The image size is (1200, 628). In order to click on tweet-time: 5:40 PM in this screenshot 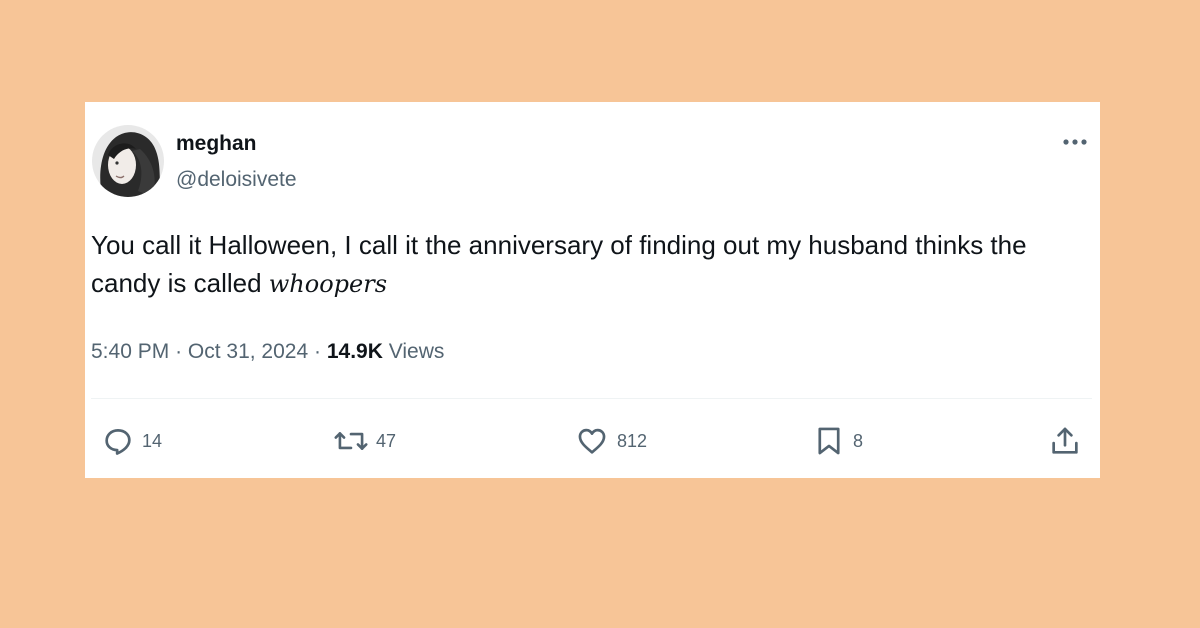, I will do `click(130, 351)`.